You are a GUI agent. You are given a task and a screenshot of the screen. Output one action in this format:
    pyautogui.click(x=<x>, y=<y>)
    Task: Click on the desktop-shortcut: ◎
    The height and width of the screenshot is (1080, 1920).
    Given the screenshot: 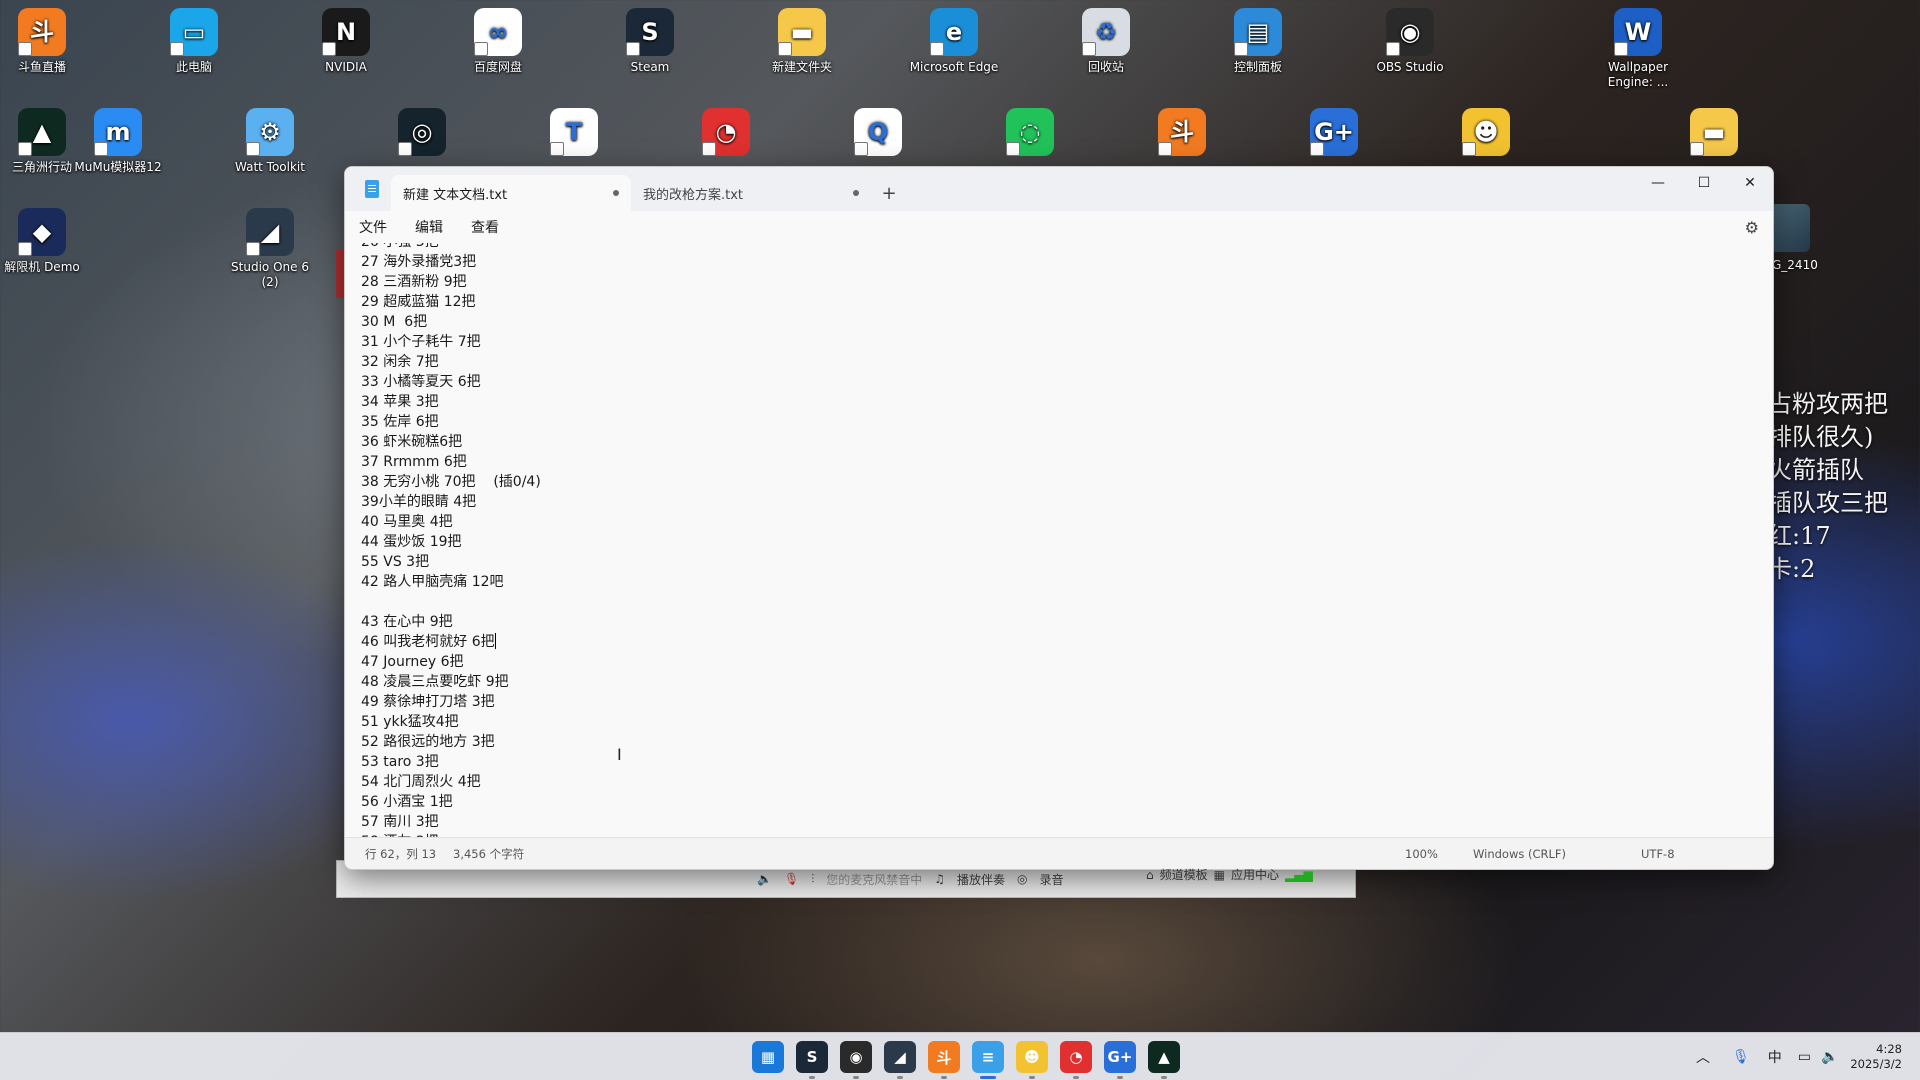 What is the action you would take?
    pyautogui.click(x=422, y=134)
    